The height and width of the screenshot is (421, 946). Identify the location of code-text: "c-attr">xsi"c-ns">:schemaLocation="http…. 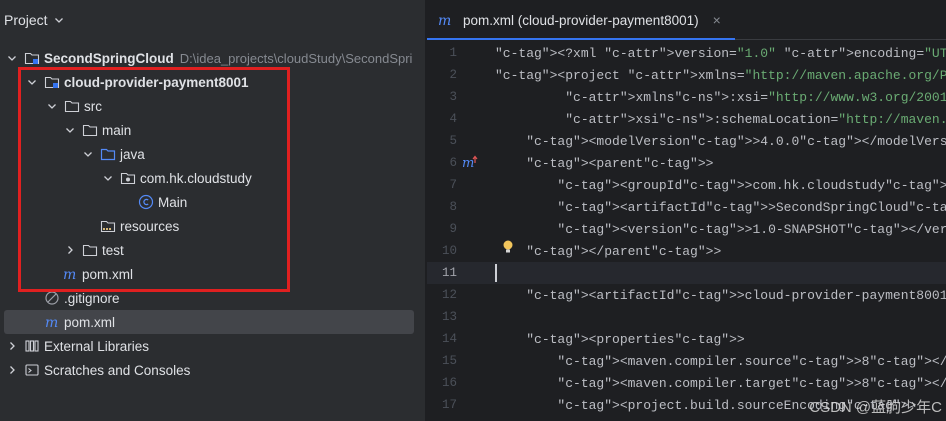
(720, 119).